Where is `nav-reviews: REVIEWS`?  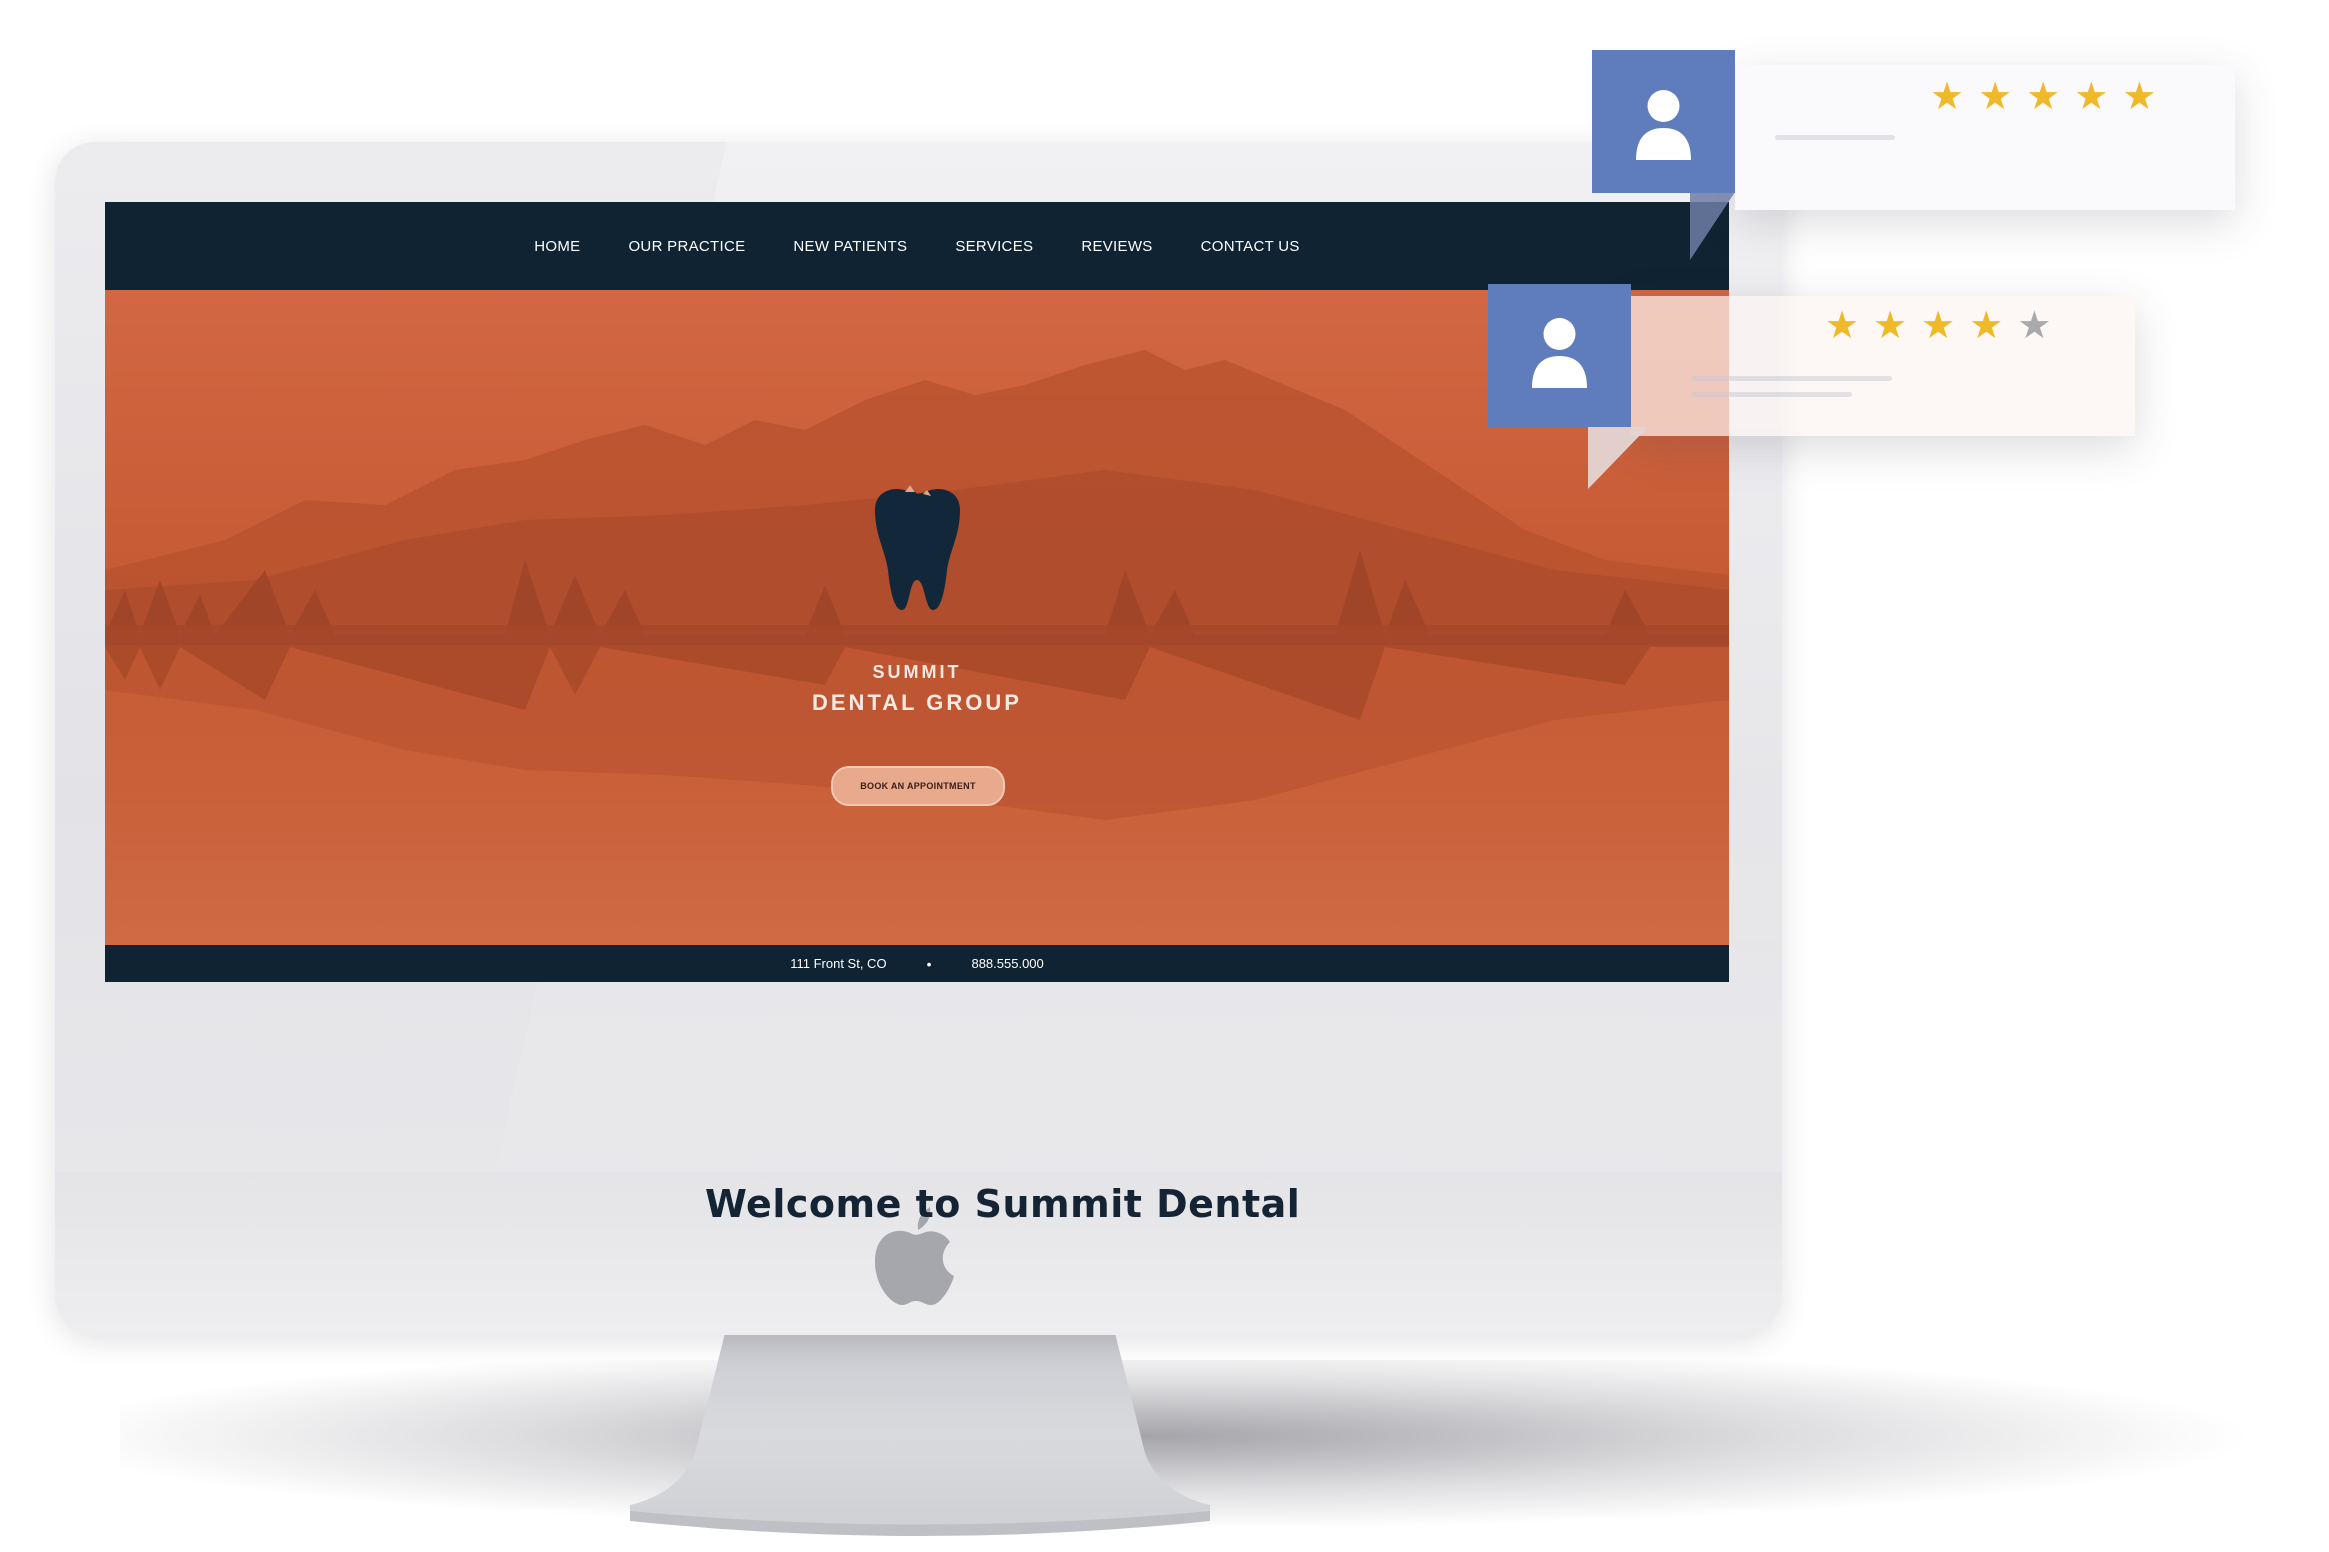 nav-reviews: REVIEWS is located at coordinates (1116, 246).